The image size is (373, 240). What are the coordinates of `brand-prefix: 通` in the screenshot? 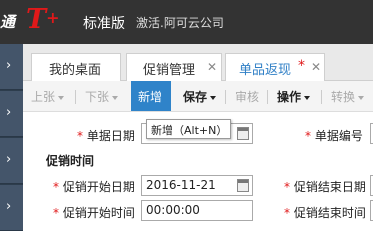 It's located at (8, 22).